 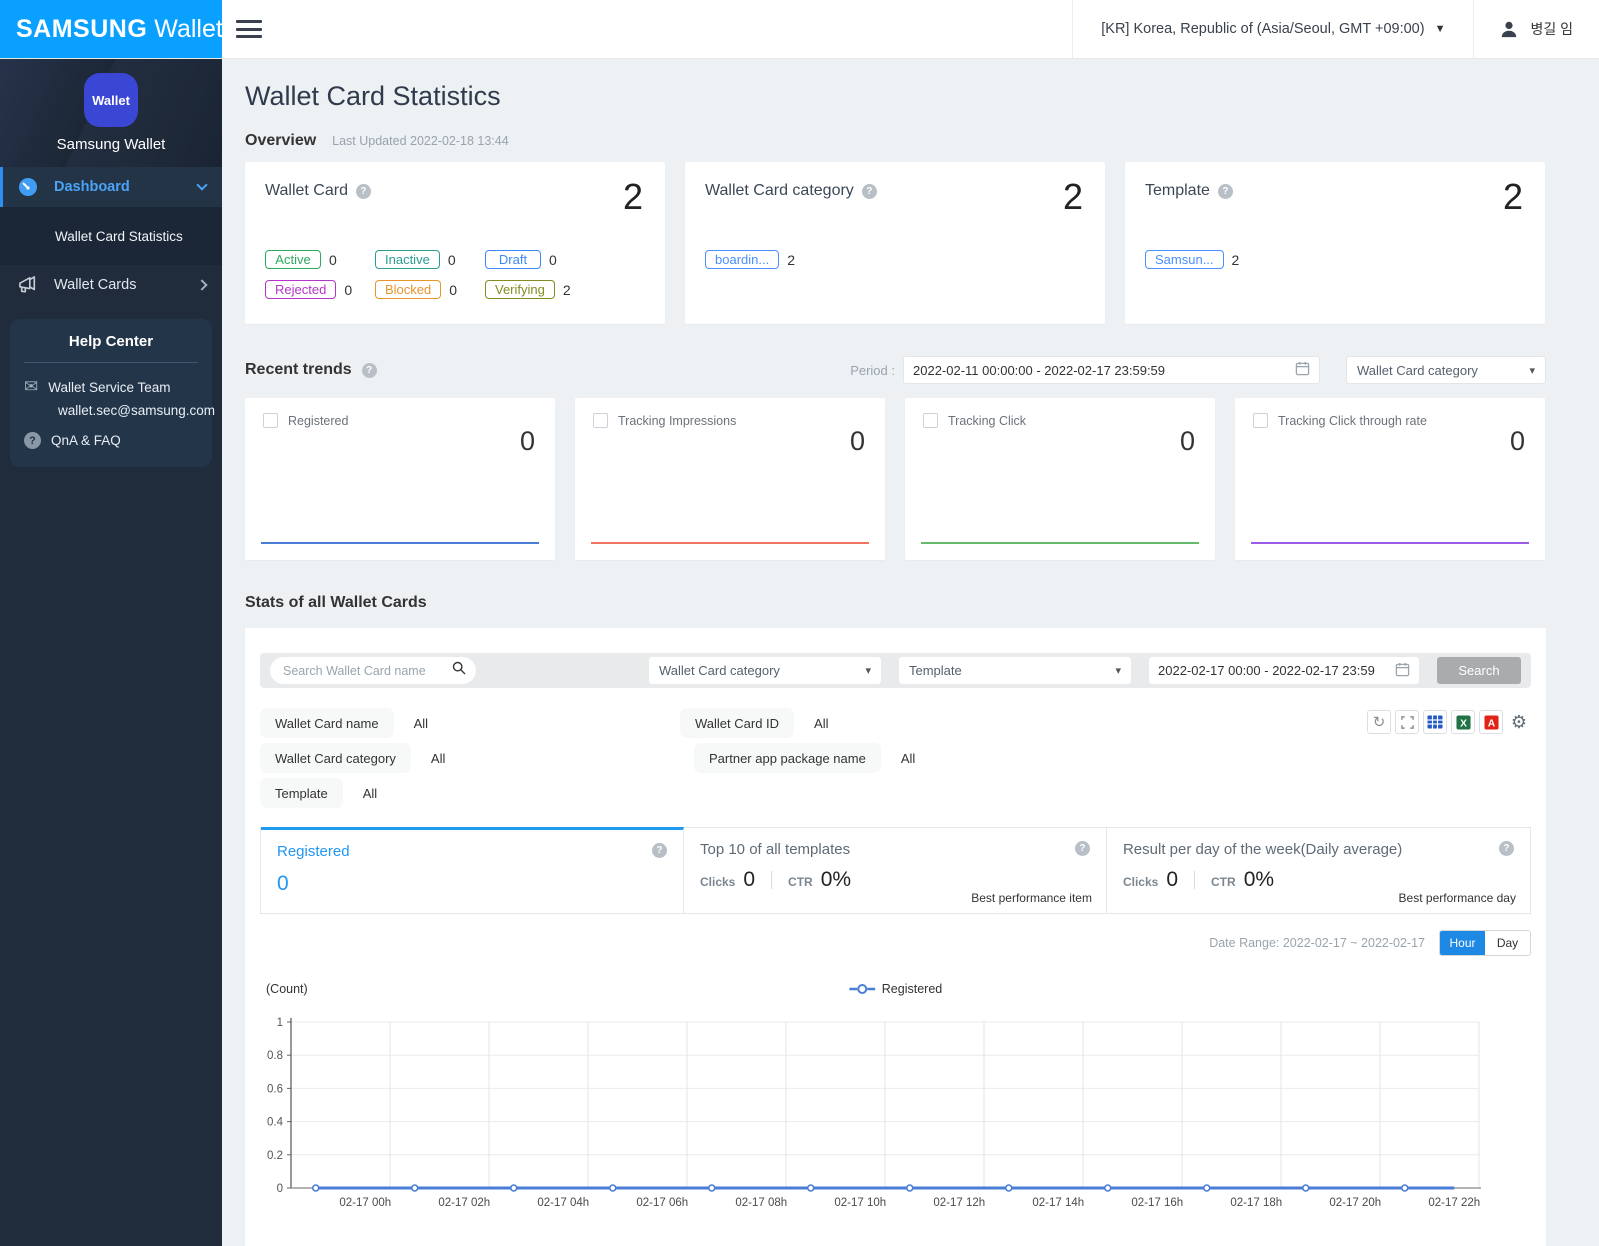 What do you see at coordinates (779, 190) in the screenshot?
I see `category-title: Wallet Card category` at bounding box center [779, 190].